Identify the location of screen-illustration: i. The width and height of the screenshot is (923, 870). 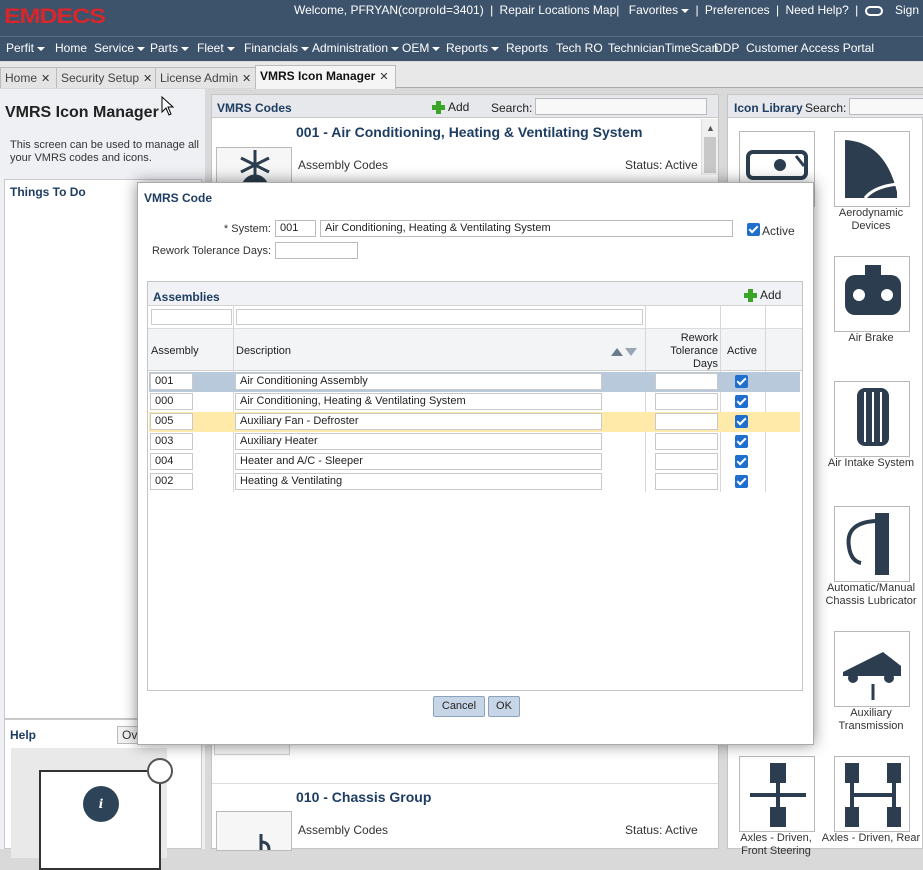
(100, 820).